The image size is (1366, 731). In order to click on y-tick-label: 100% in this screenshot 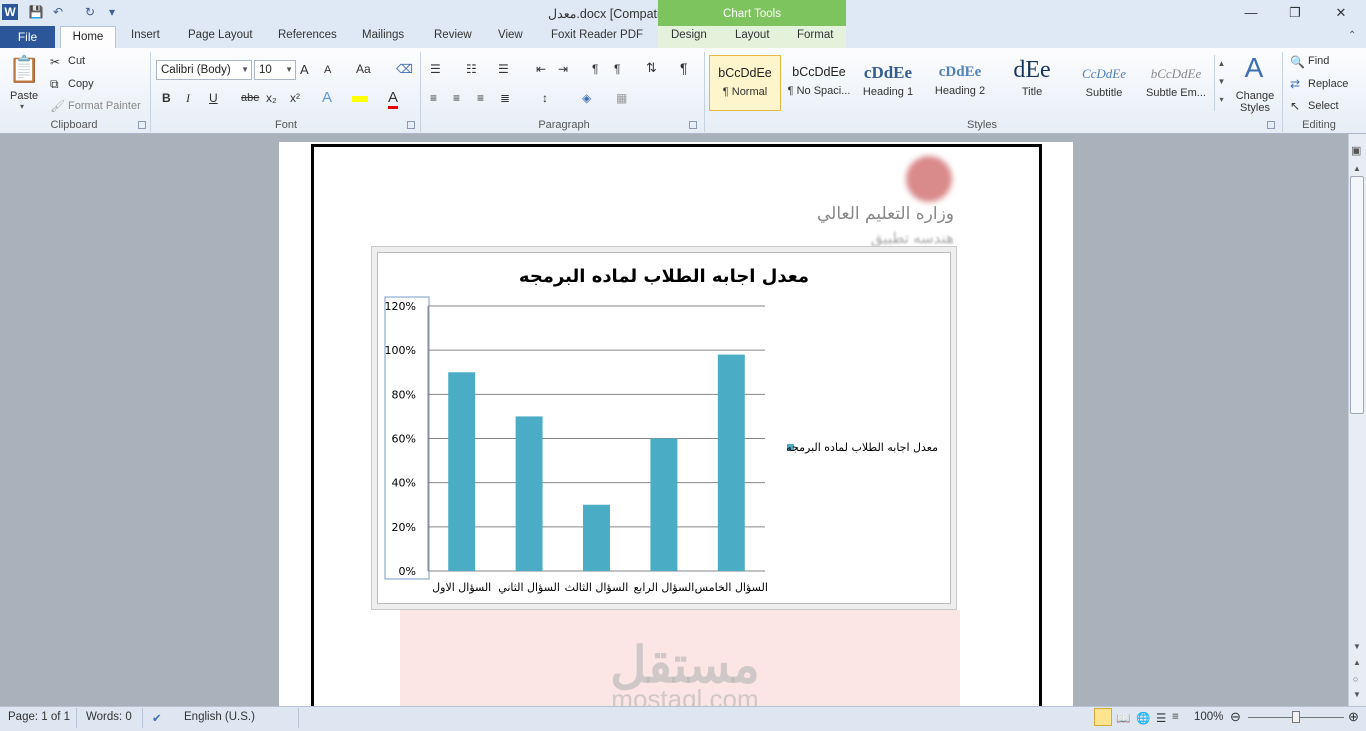, I will do `click(400, 350)`.